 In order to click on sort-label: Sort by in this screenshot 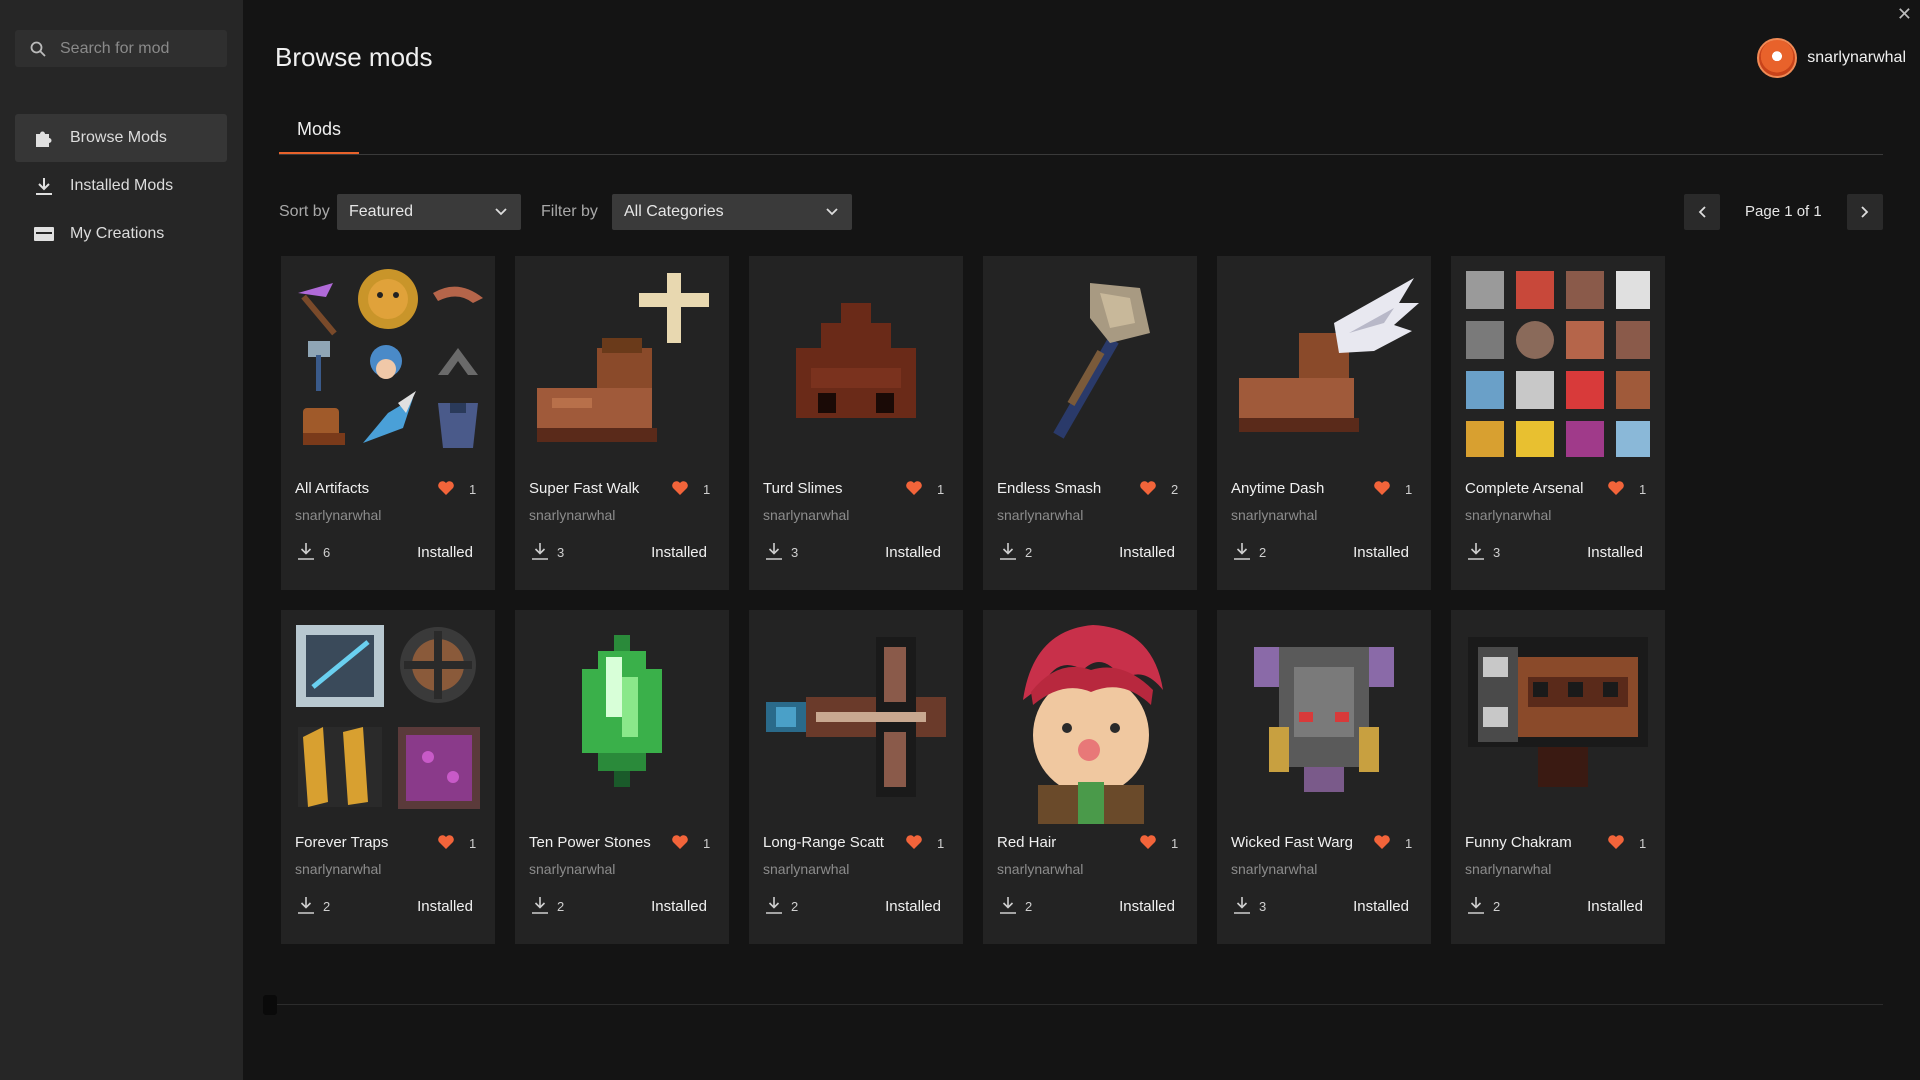, I will do `click(304, 211)`.